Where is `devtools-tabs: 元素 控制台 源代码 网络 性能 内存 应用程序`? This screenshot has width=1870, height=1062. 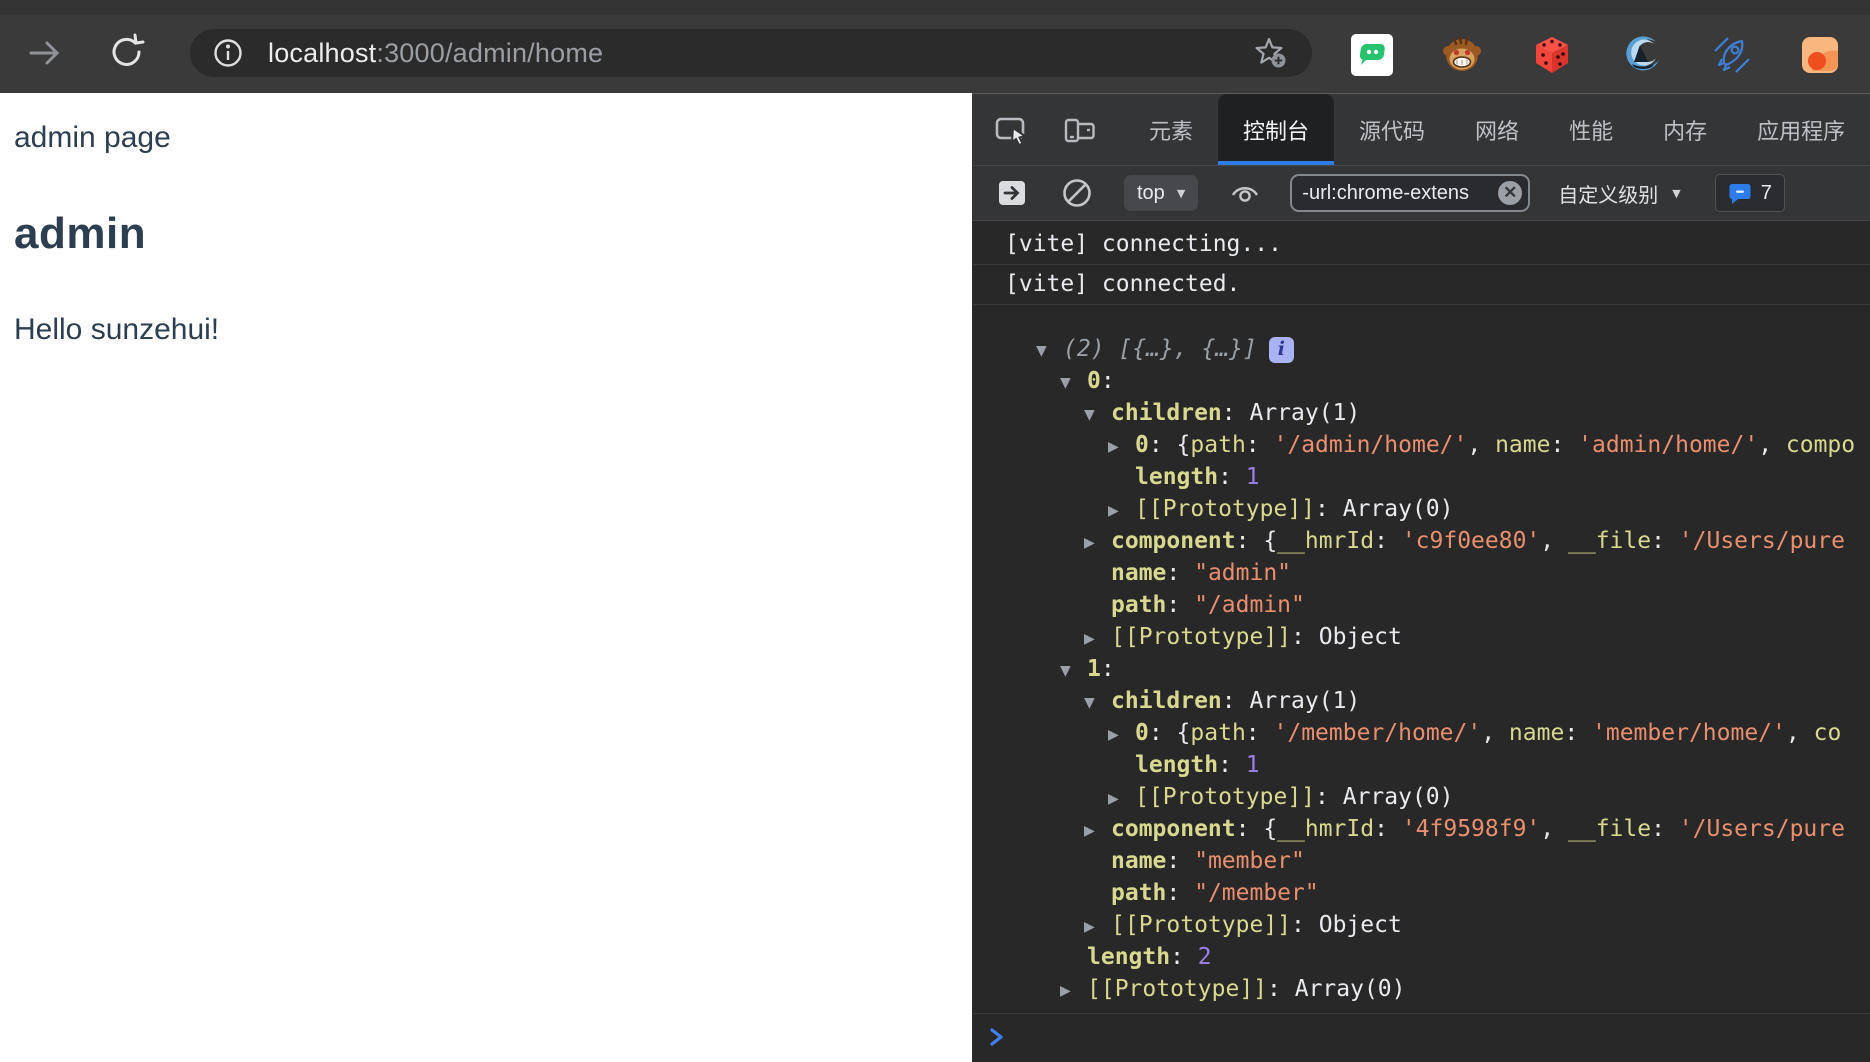 devtools-tabs: 元素 控制台 源代码 网络 性能 内存 应用程序 is located at coordinates (1497, 129).